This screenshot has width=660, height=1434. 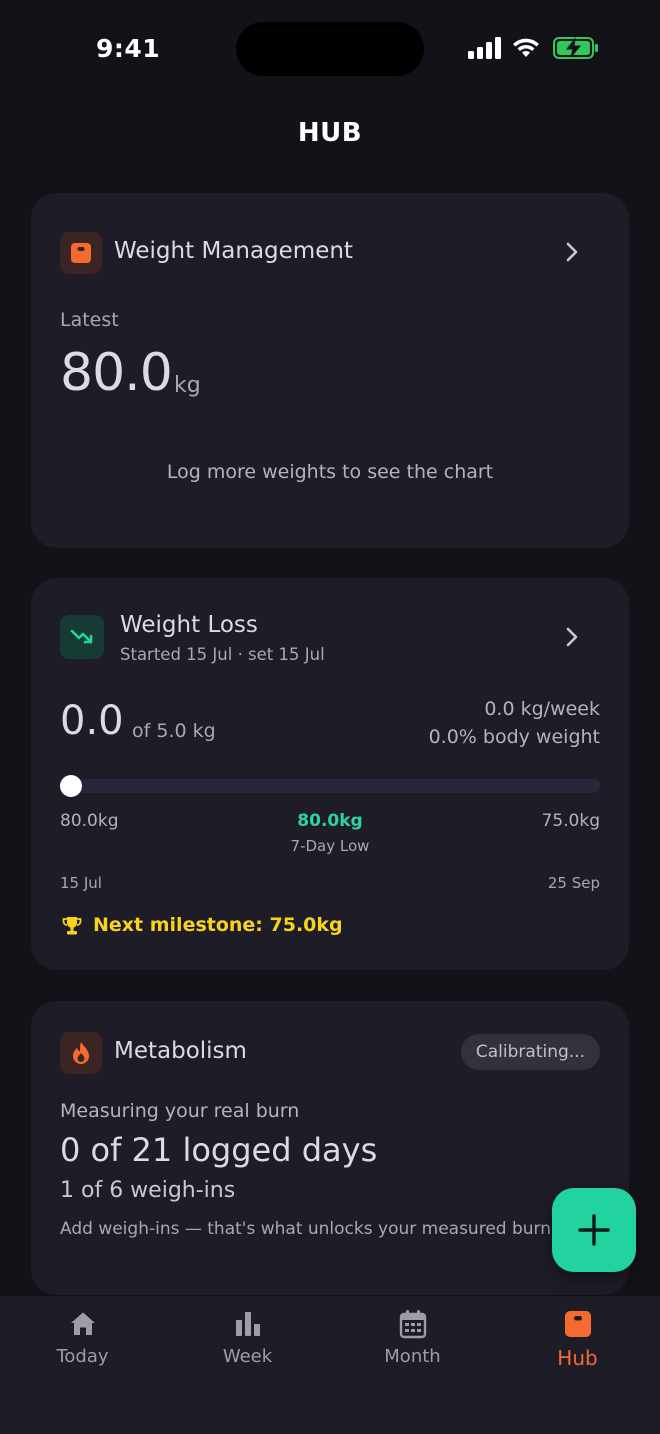 I want to click on tab-hub: Hub, so click(x=577, y=1348).